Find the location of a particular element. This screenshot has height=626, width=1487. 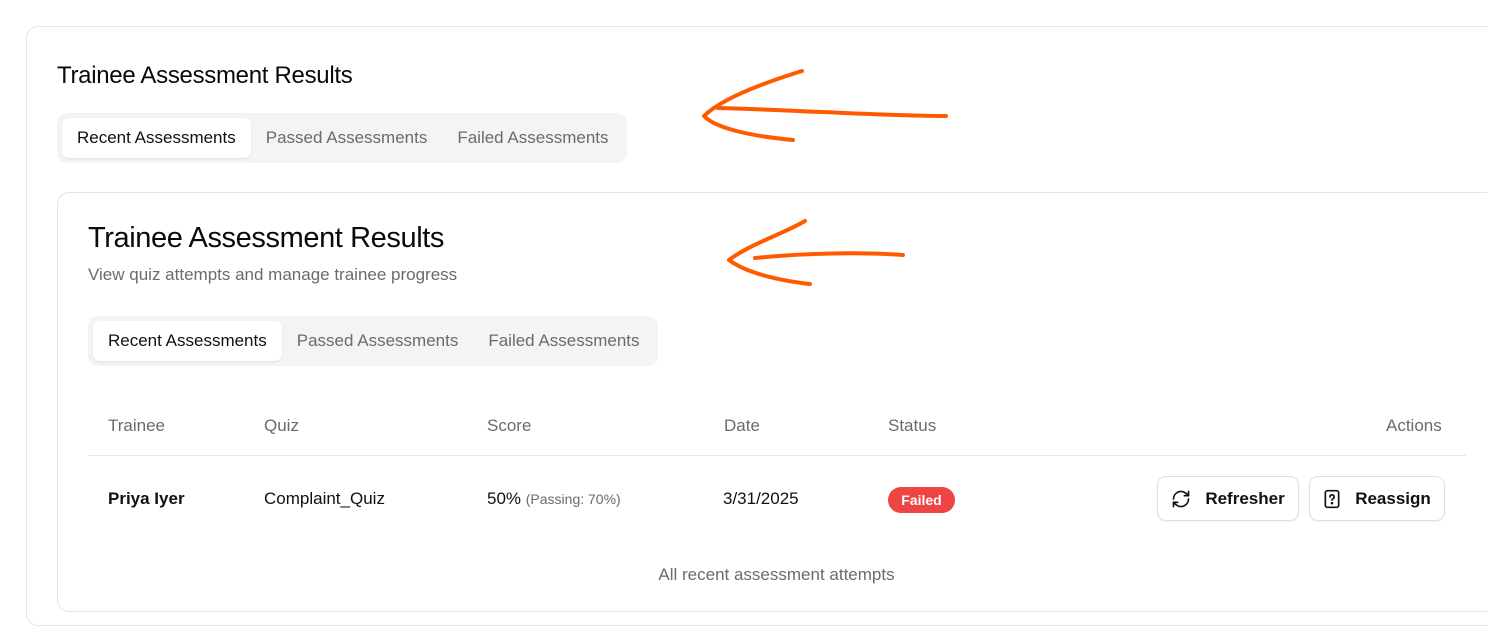

status-badge: Failed is located at coordinates (921, 500).